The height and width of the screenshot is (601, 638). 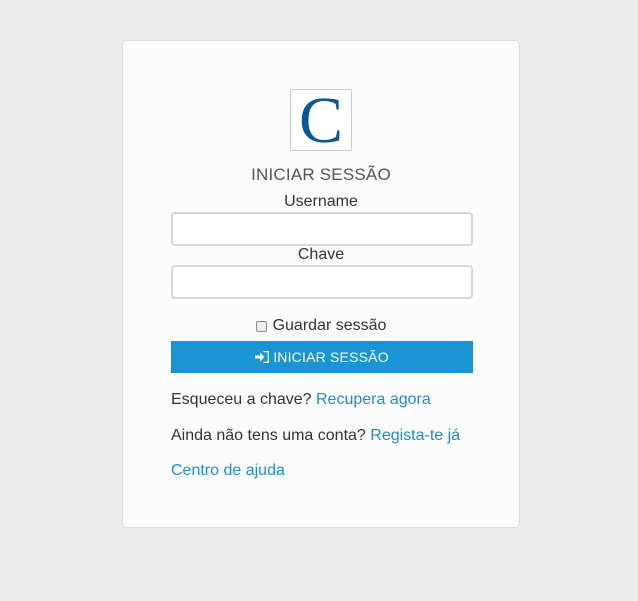 I want to click on register-text: Ainda não tens uma conta?, so click(x=268, y=435).